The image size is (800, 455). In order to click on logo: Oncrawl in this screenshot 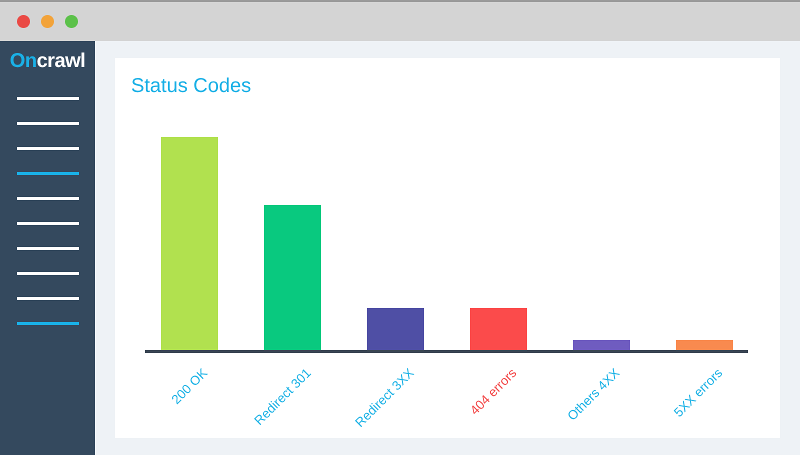, I will do `click(48, 61)`.